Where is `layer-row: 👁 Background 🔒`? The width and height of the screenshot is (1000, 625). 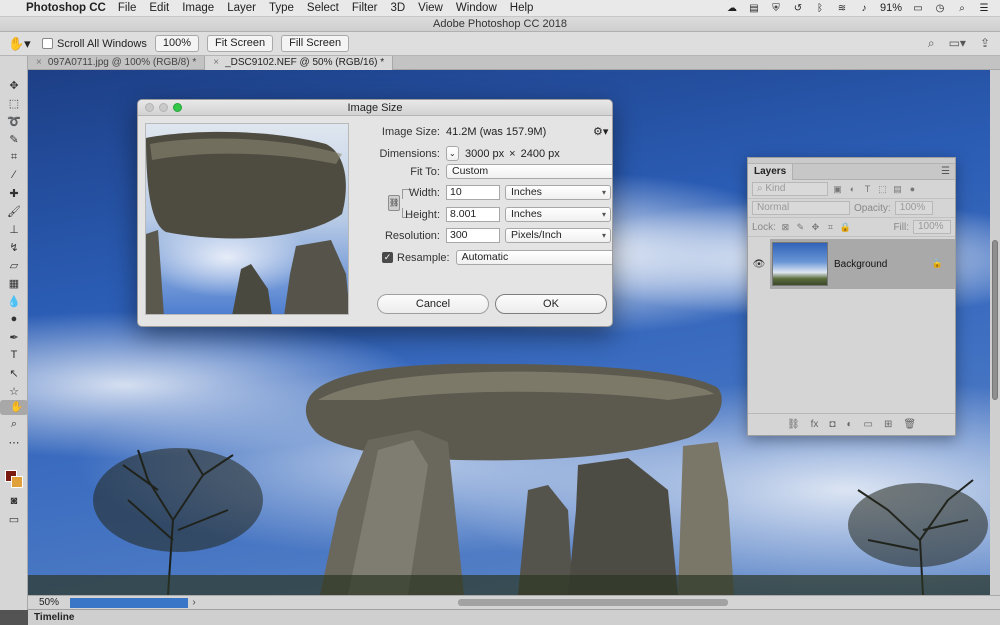
layer-row: 👁 Background 🔒 is located at coordinates (851, 264).